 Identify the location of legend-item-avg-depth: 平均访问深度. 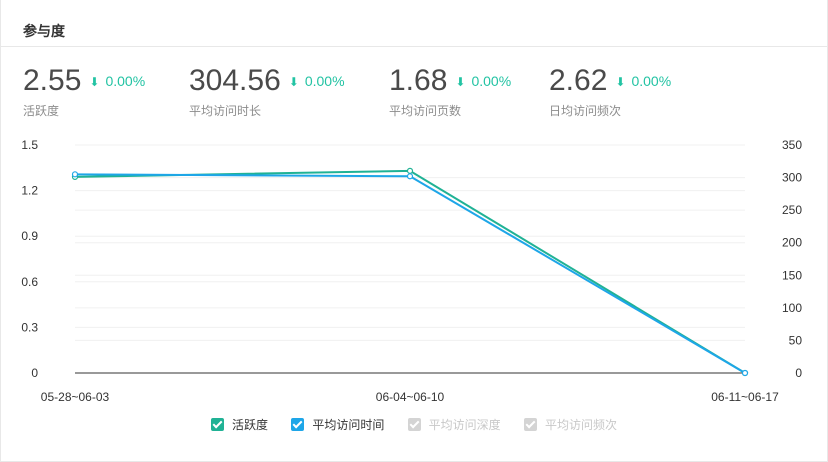
(454, 424).